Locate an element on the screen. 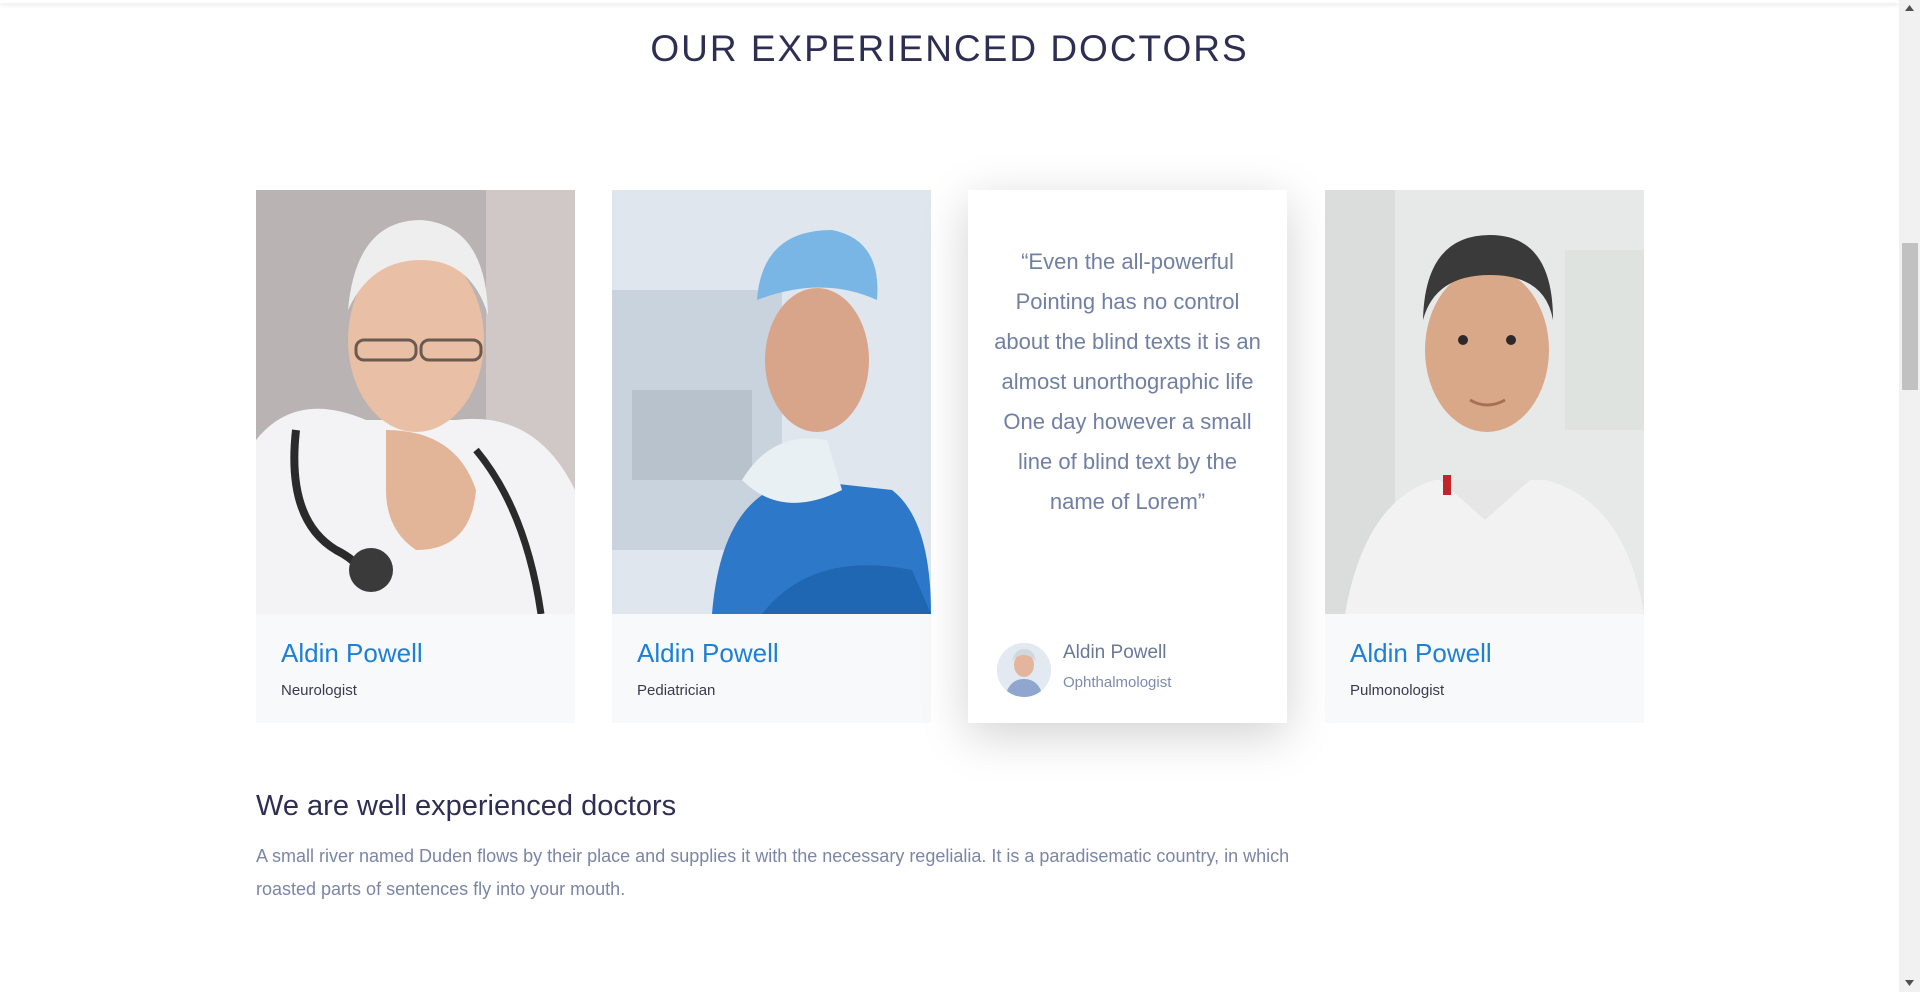  header-shadow is located at coordinates (949, 1).